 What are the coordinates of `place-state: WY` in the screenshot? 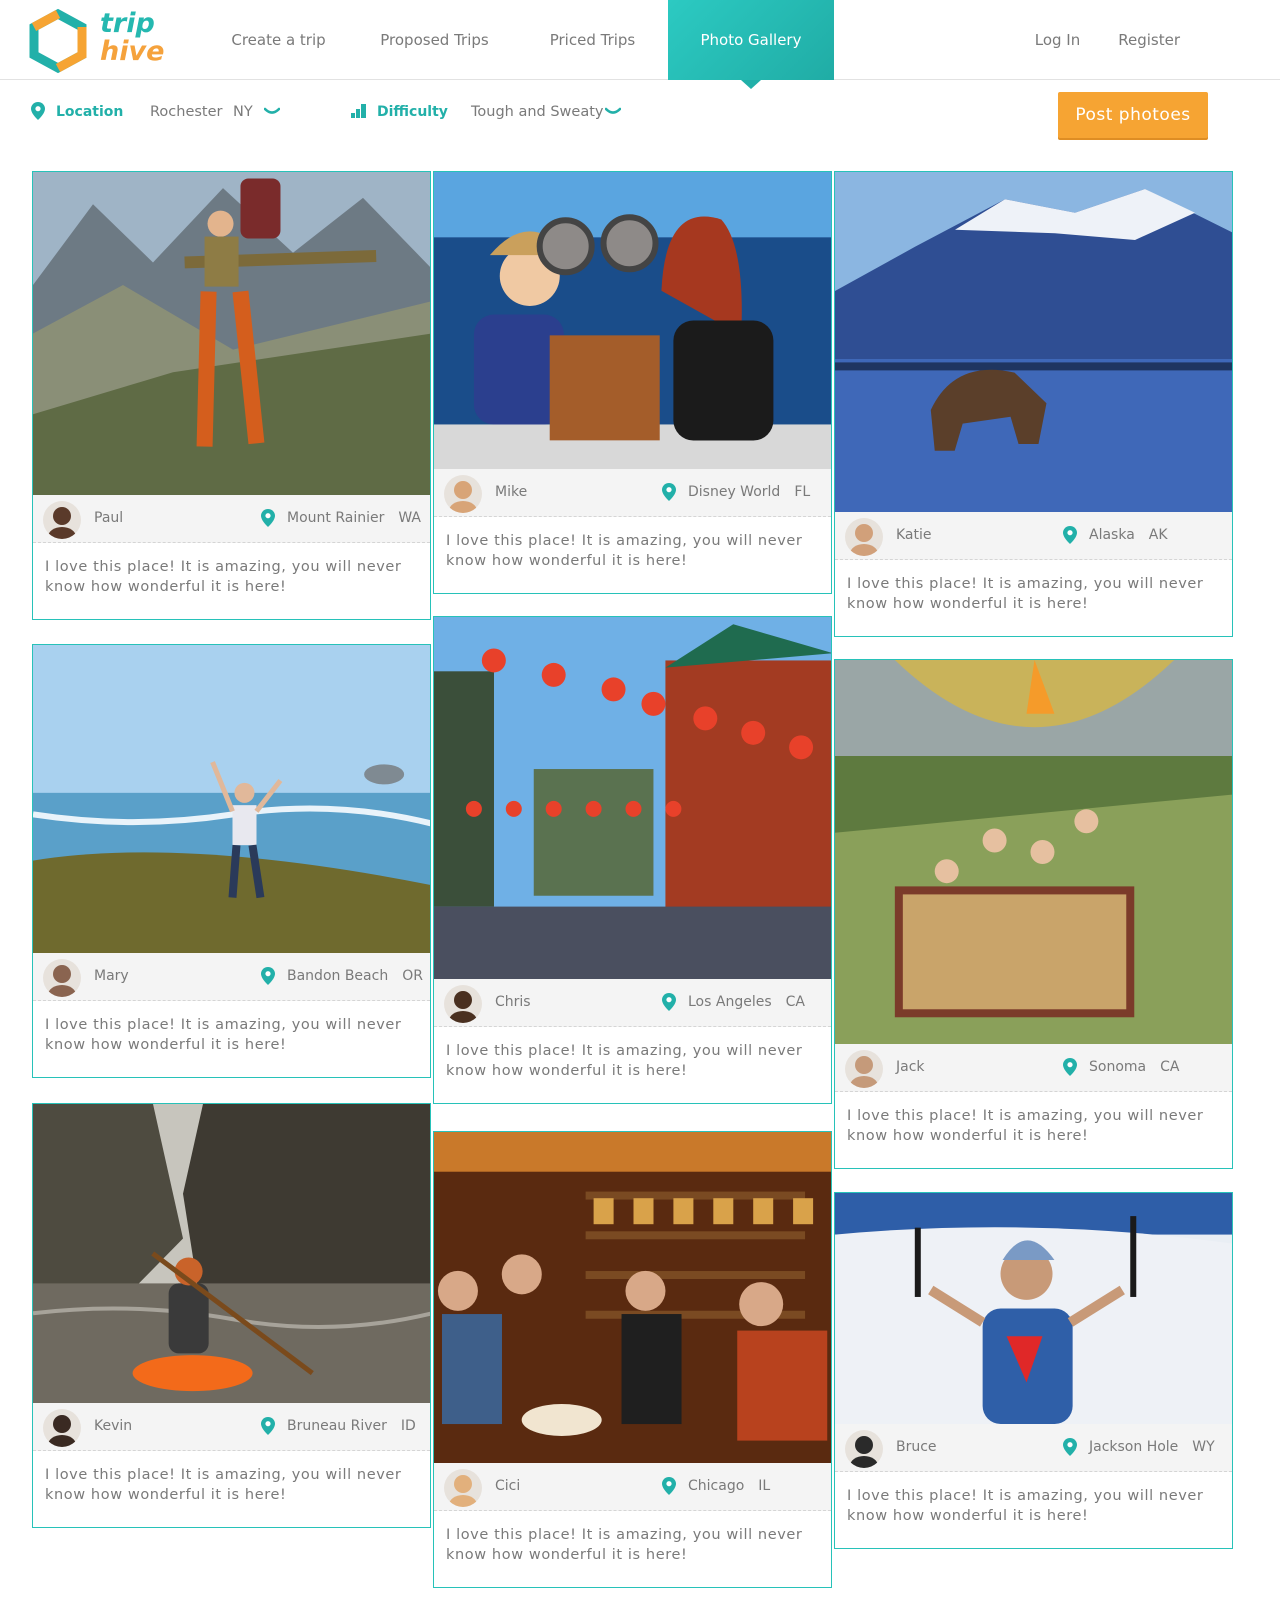 It's located at (1203, 1447).